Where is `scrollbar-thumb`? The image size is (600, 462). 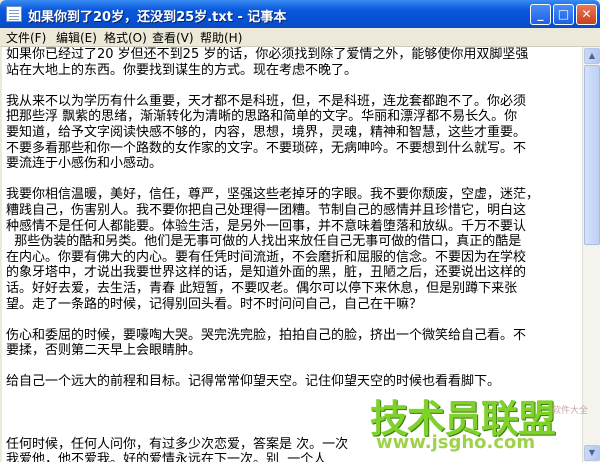
scrollbar-thumb is located at coordinates (592, 155).